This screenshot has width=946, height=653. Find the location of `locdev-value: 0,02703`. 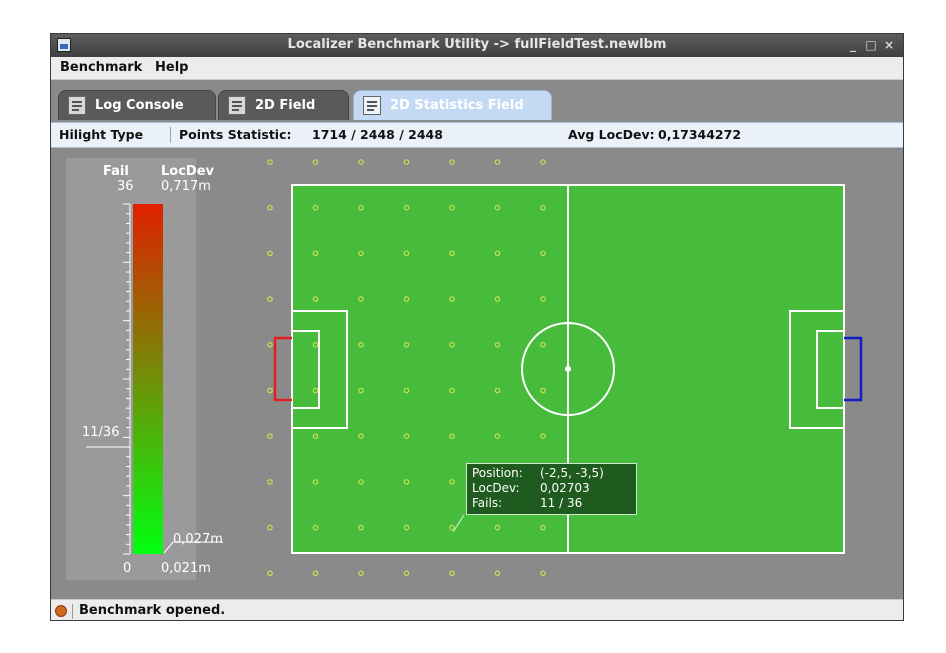

locdev-value: 0,02703 is located at coordinates (565, 488).